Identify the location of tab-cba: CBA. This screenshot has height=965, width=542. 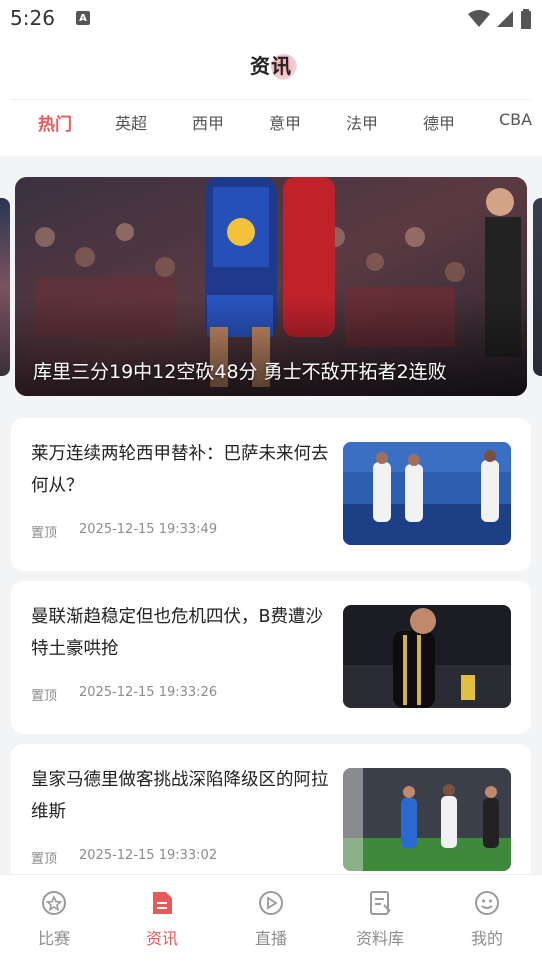
(515, 119).